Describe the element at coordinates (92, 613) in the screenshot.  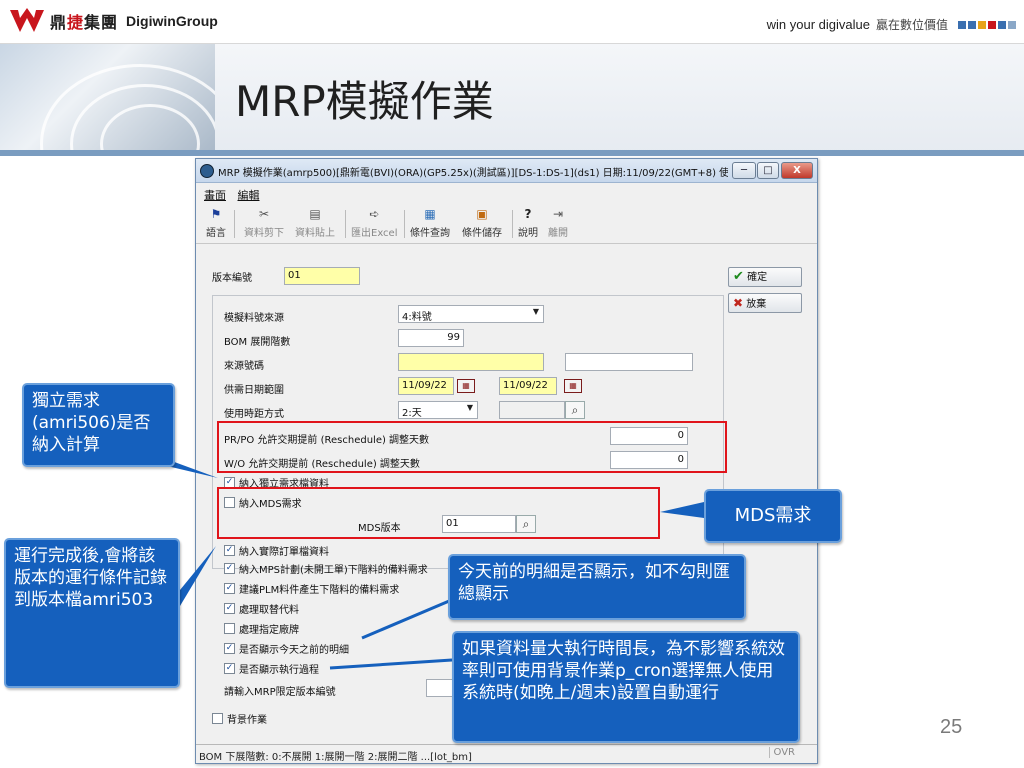
I see `callout-after-run: 運行完成後,會將該版本的運行條件記錄到版本檔amri503` at that location.